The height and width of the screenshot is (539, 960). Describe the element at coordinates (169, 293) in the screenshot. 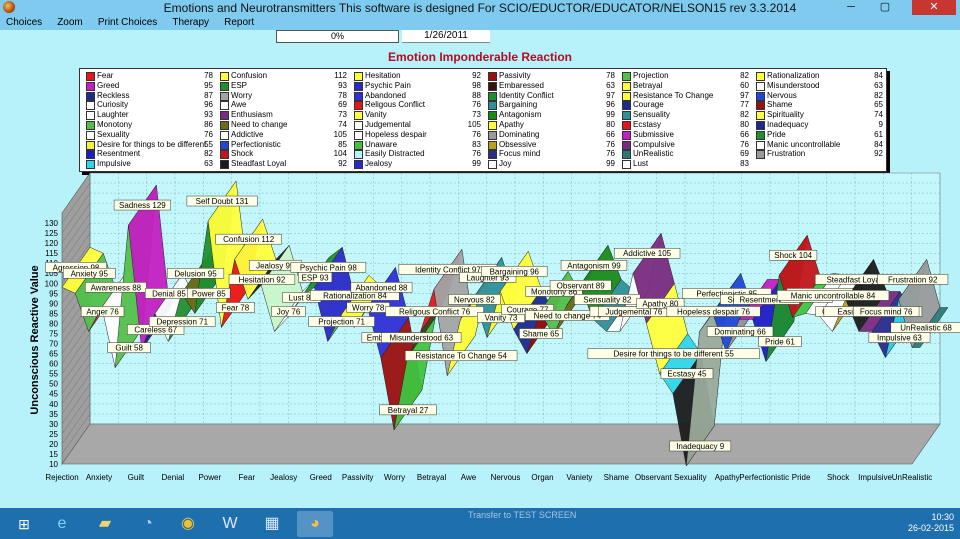

I see `data-label: Denial 85` at that location.